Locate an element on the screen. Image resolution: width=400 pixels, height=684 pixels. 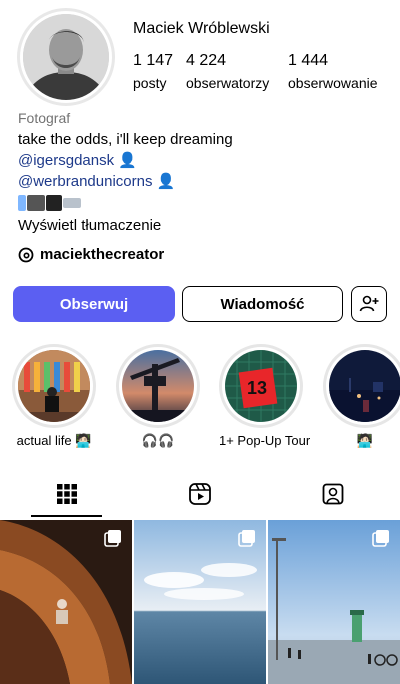
following-count: 1 444 is located at coordinates (308, 60).